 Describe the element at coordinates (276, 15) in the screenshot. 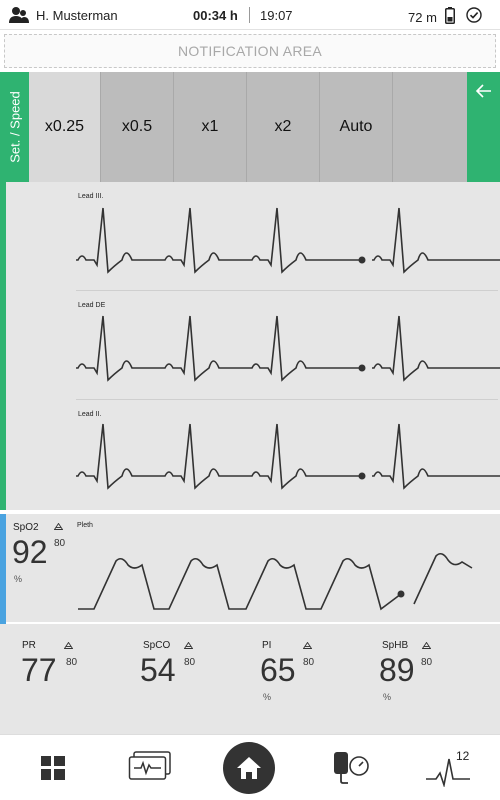

I see `clock: 19:07` at that location.